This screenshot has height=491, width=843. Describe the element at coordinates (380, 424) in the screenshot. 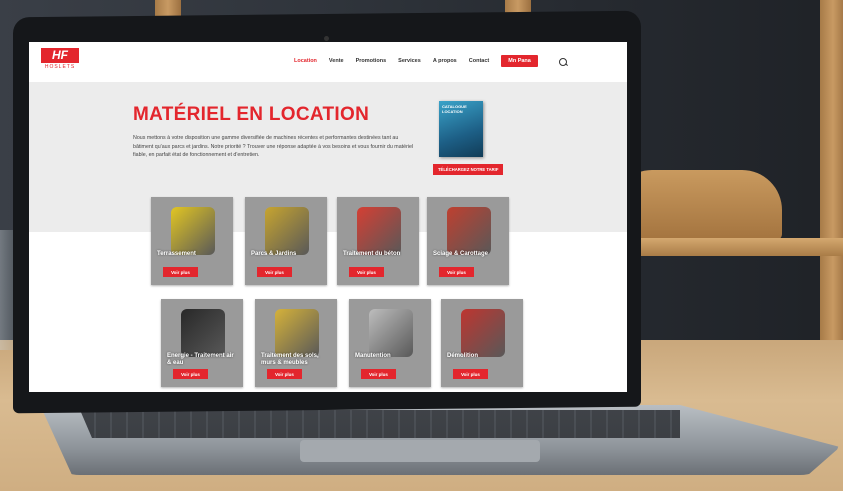

I see `laptop-keyboard` at that location.